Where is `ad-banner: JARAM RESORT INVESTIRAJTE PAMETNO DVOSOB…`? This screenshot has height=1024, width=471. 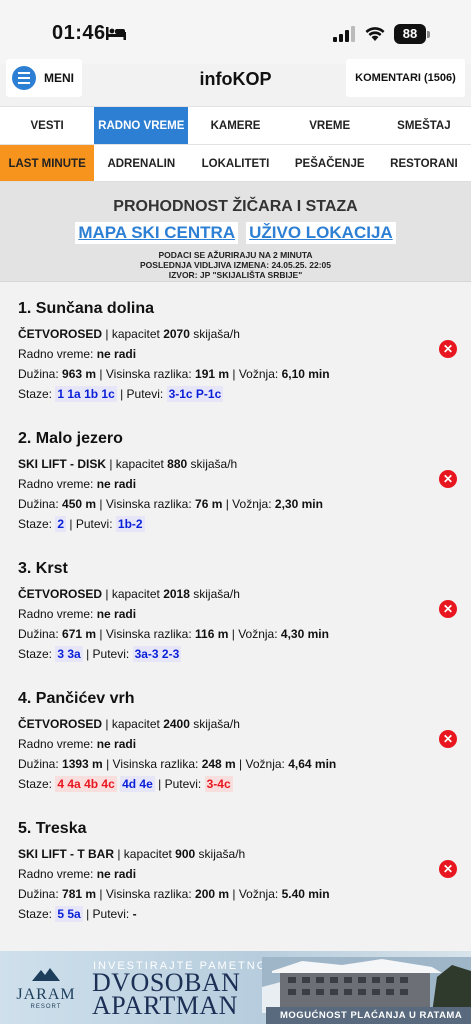
ad-banner: JARAM RESORT INVESTIRAJTE PAMETNO DVOSOB… is located at coordinates (235, 987).